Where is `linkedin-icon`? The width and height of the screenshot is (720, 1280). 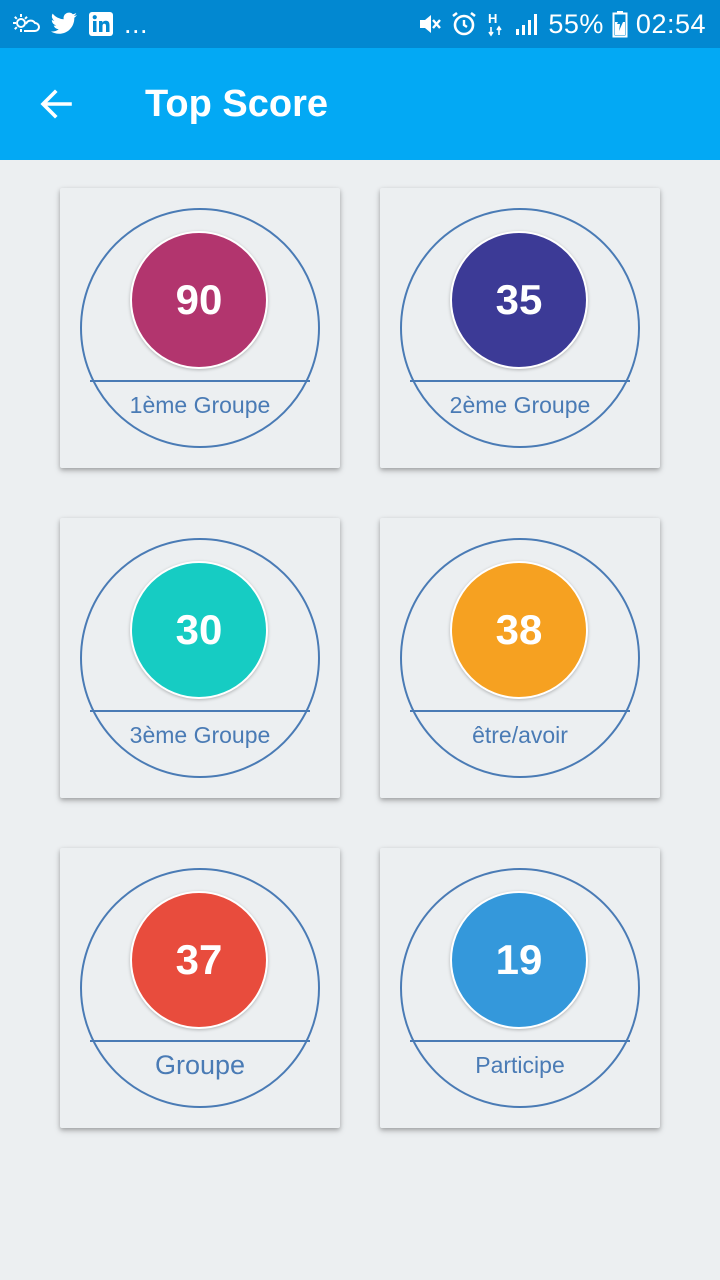
linkedin-icon is located at coordinates (101, 24).